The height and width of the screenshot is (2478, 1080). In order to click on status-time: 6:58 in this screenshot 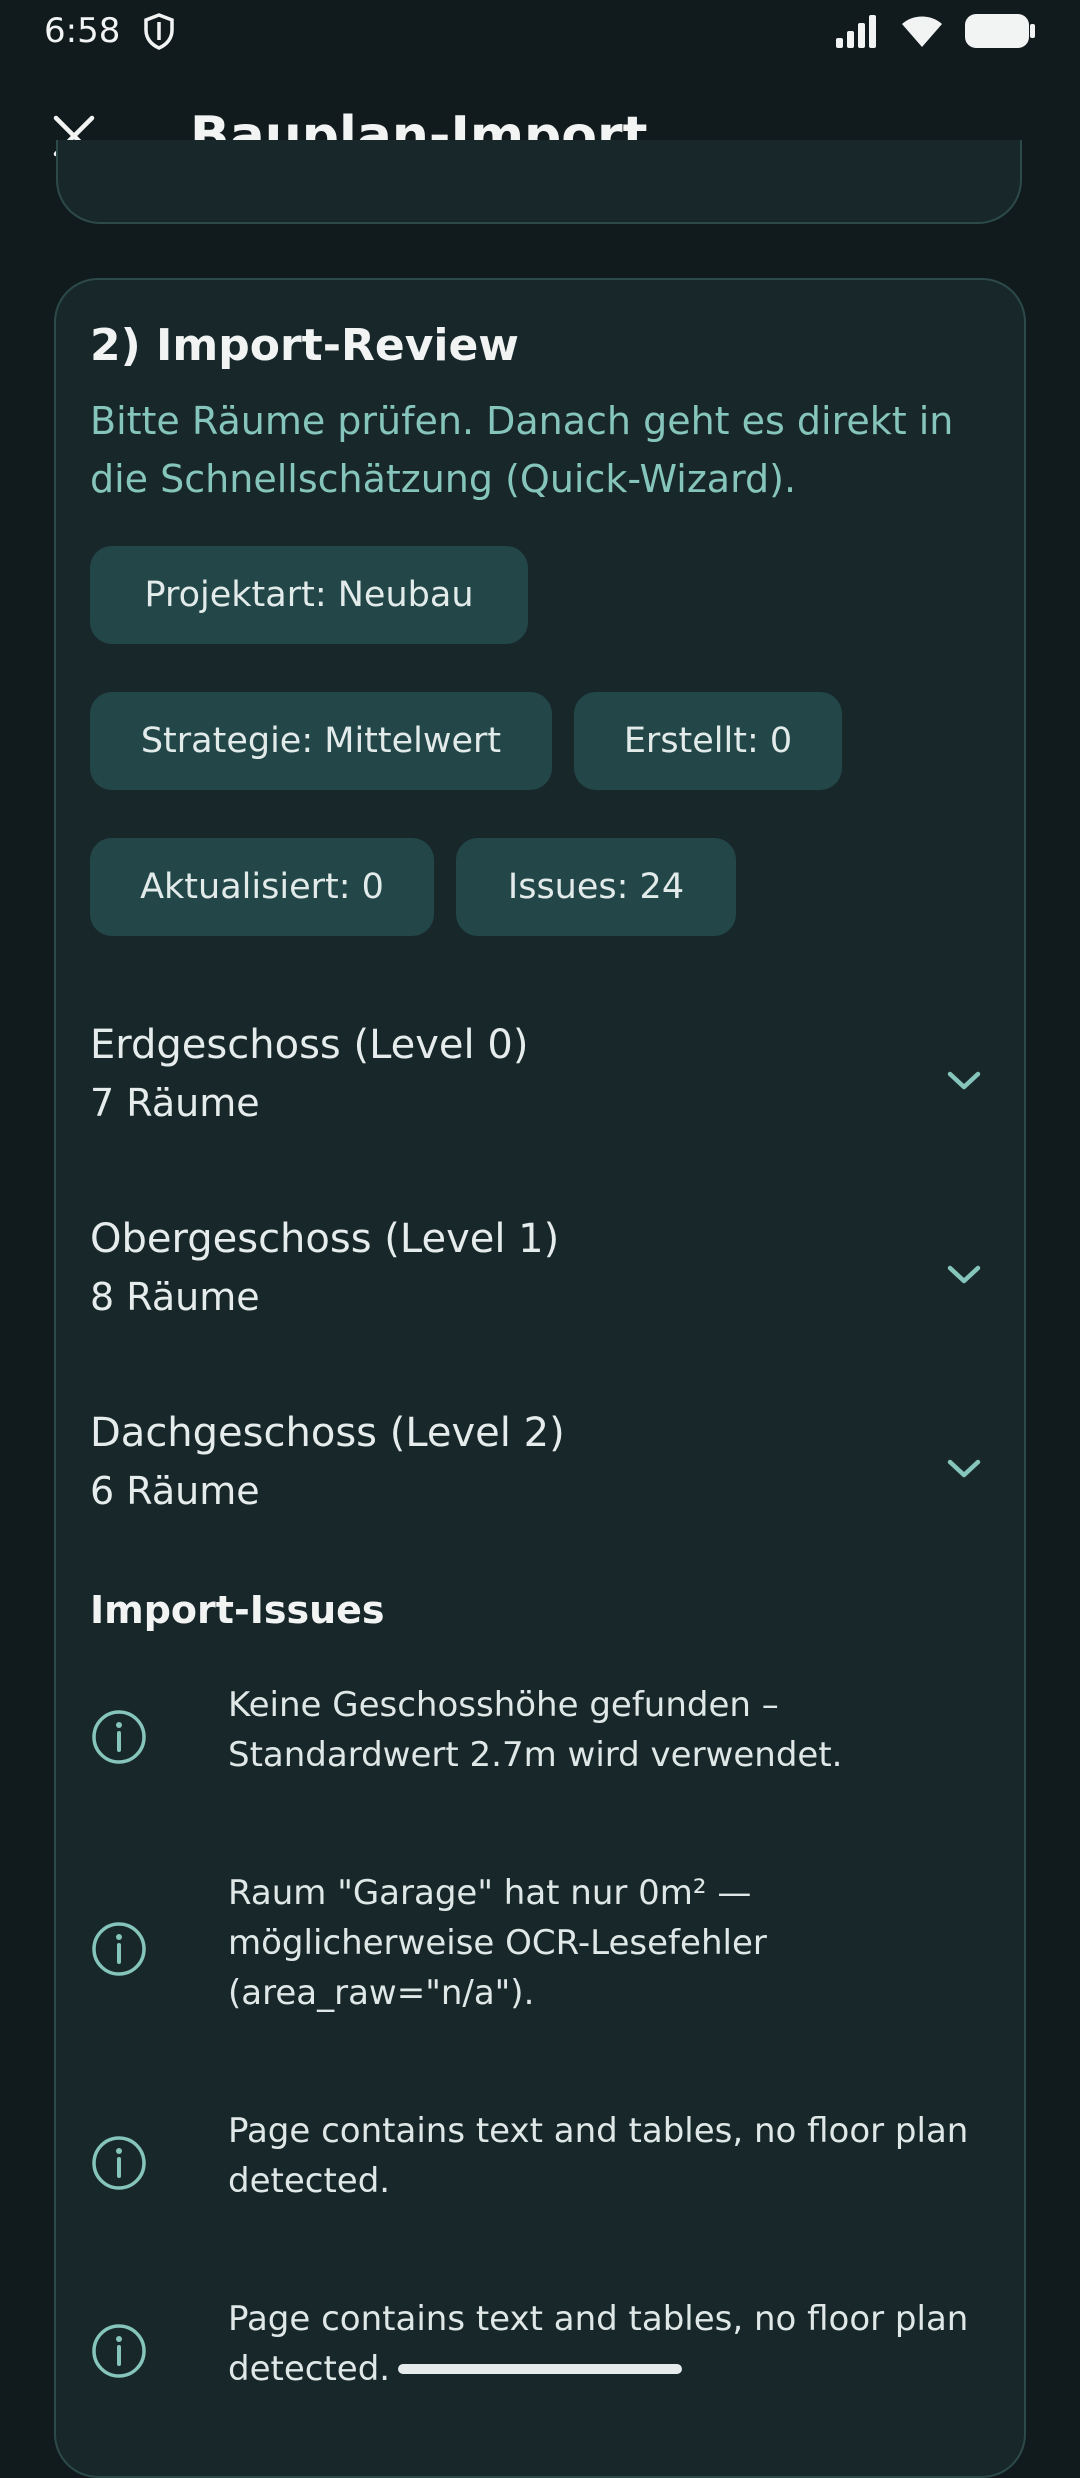, I will do `click(82, 31)`.